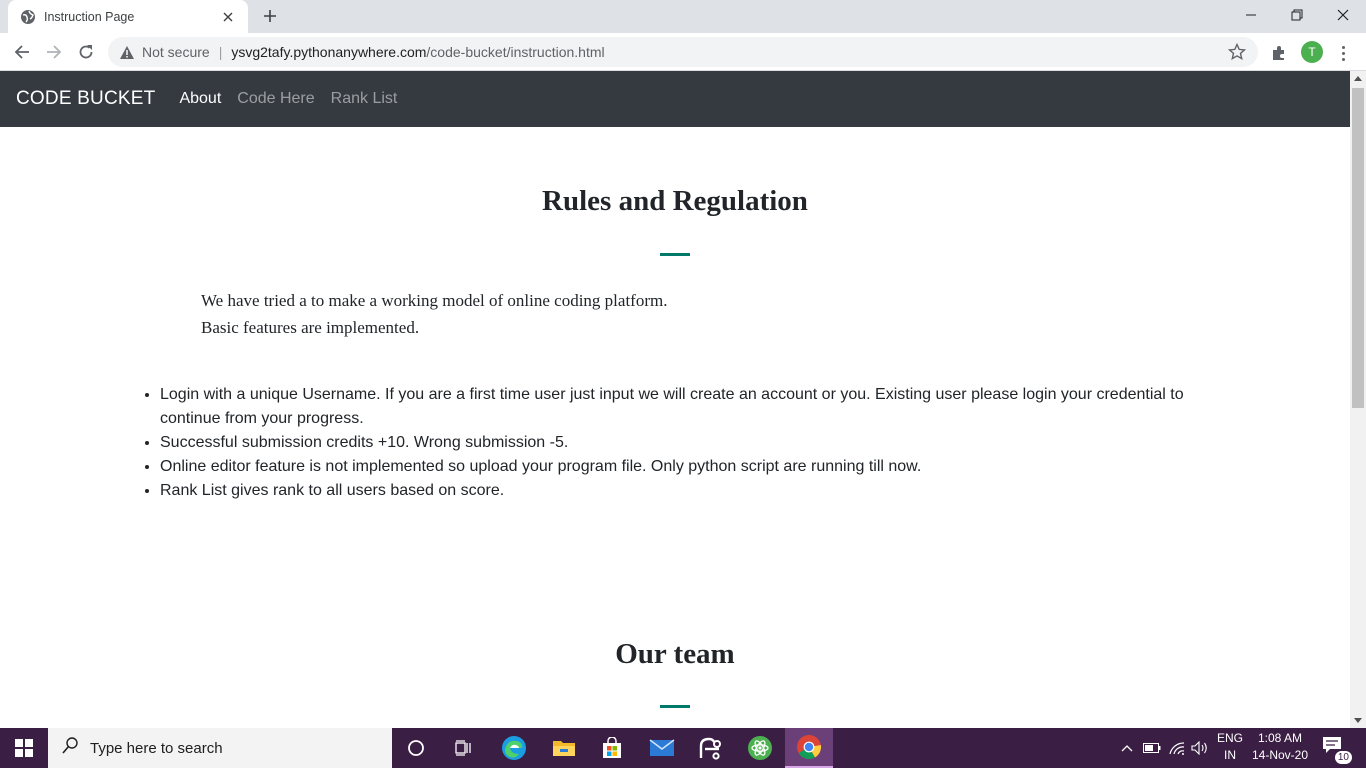 This screenshot has width=1366, height=768. I want to click on taskbar-search-box: Type here to search, so click(220, 748).